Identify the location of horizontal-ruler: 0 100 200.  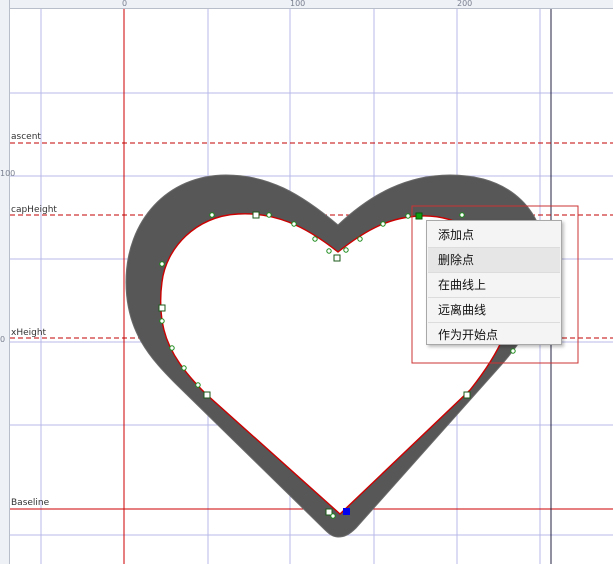
(306, 4).